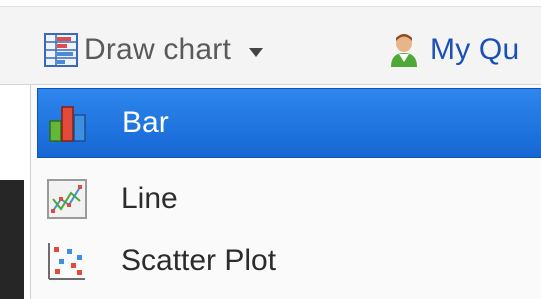 The height and width of the screenshot is (299, 541). Describe the element at coordinates (67, 261) in the screenshot. I see `scatter-plot-icon` at that location.